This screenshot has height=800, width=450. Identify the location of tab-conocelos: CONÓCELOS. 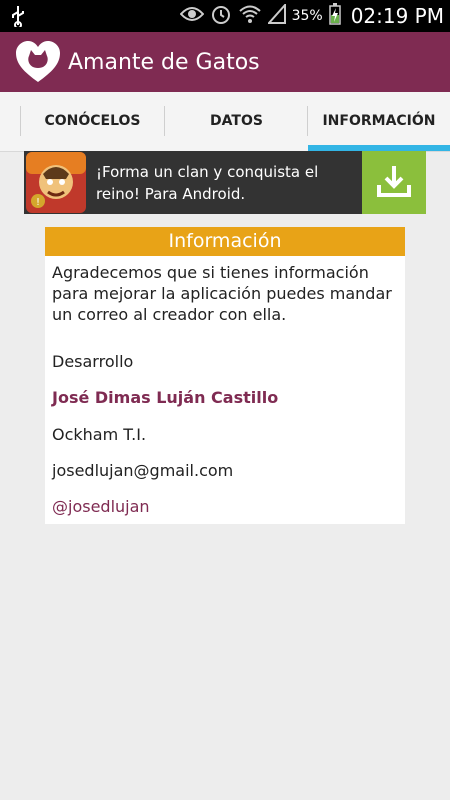
(92, 121).